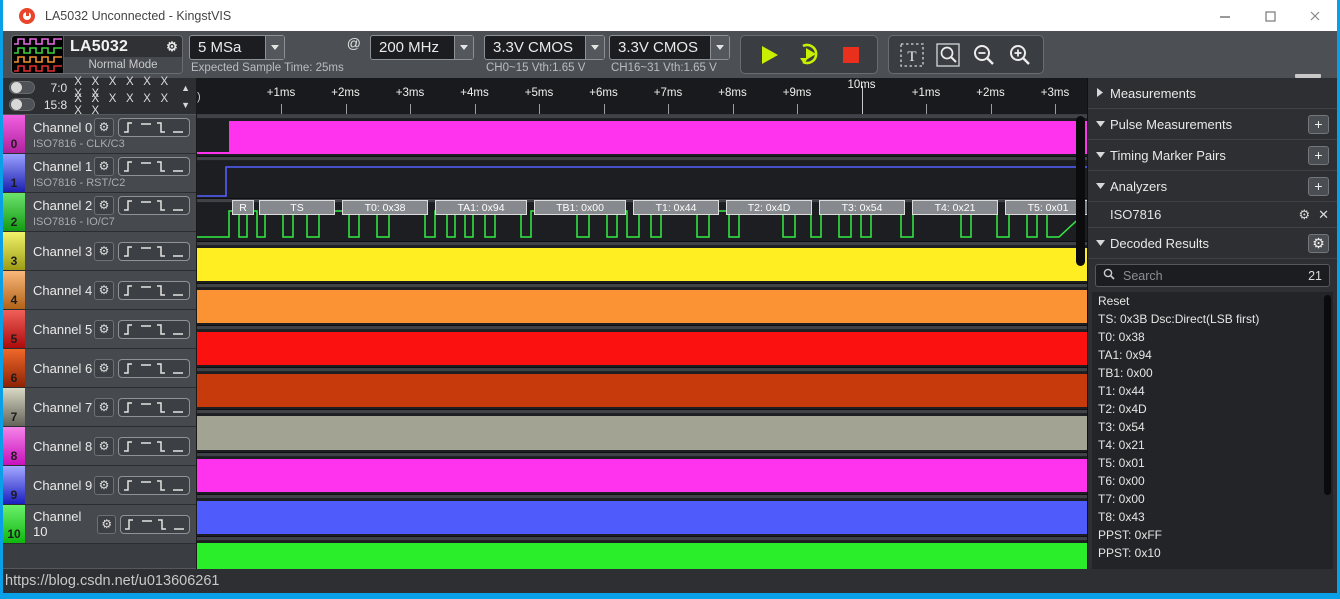  I want to click on decoded-bubble: TS, so click(297, 208).